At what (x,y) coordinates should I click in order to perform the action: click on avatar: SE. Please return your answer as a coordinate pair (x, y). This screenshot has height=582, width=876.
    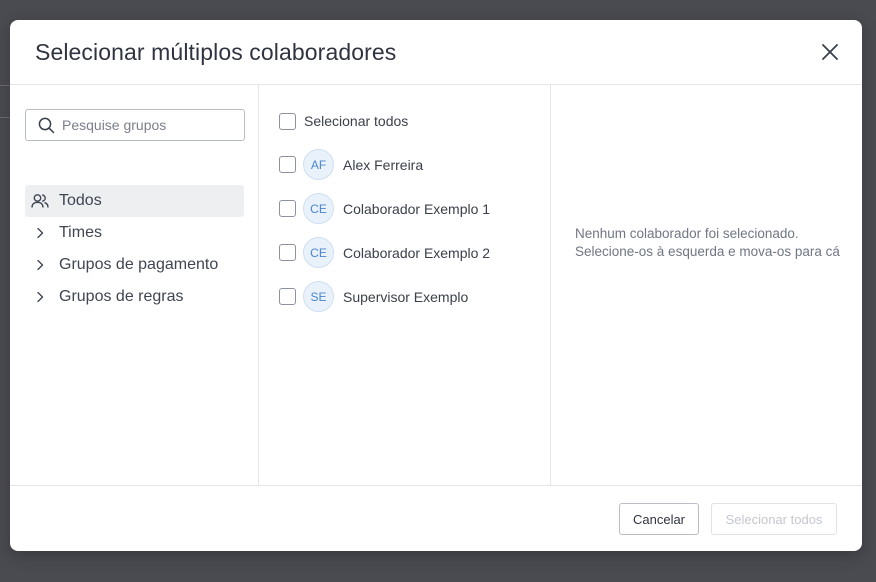
    Looking at the image, I should click on (318, 296).